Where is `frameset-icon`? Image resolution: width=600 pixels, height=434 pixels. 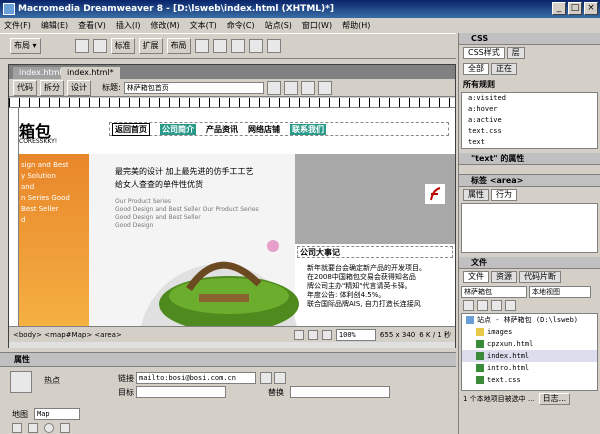
frameset-icon is located at coordinates (273, 46).